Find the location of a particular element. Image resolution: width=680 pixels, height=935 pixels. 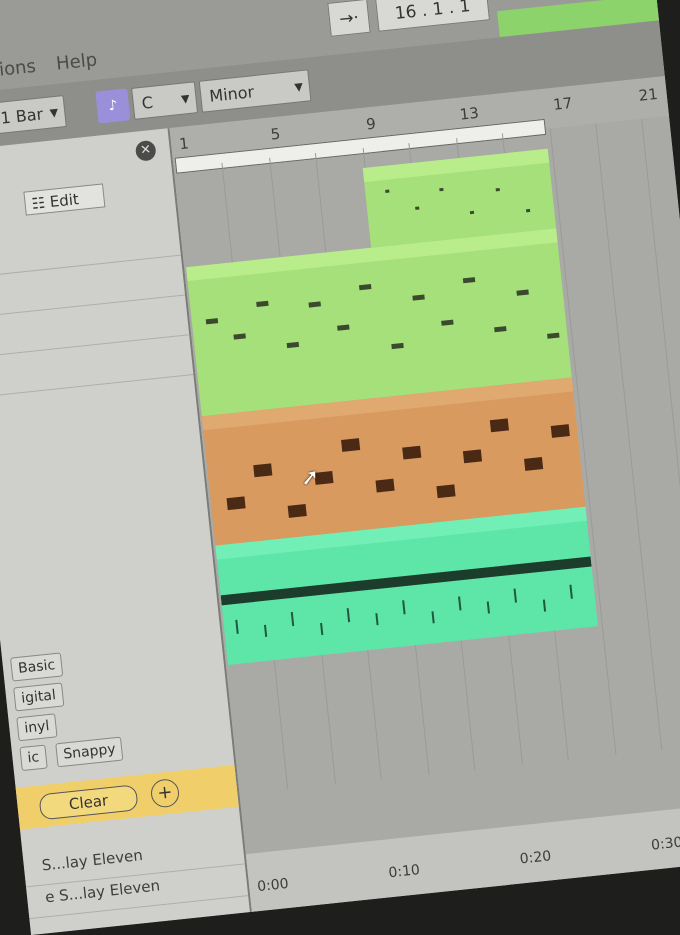

arrangement-loop-toggle: →· is located at coordinates (349, 18).